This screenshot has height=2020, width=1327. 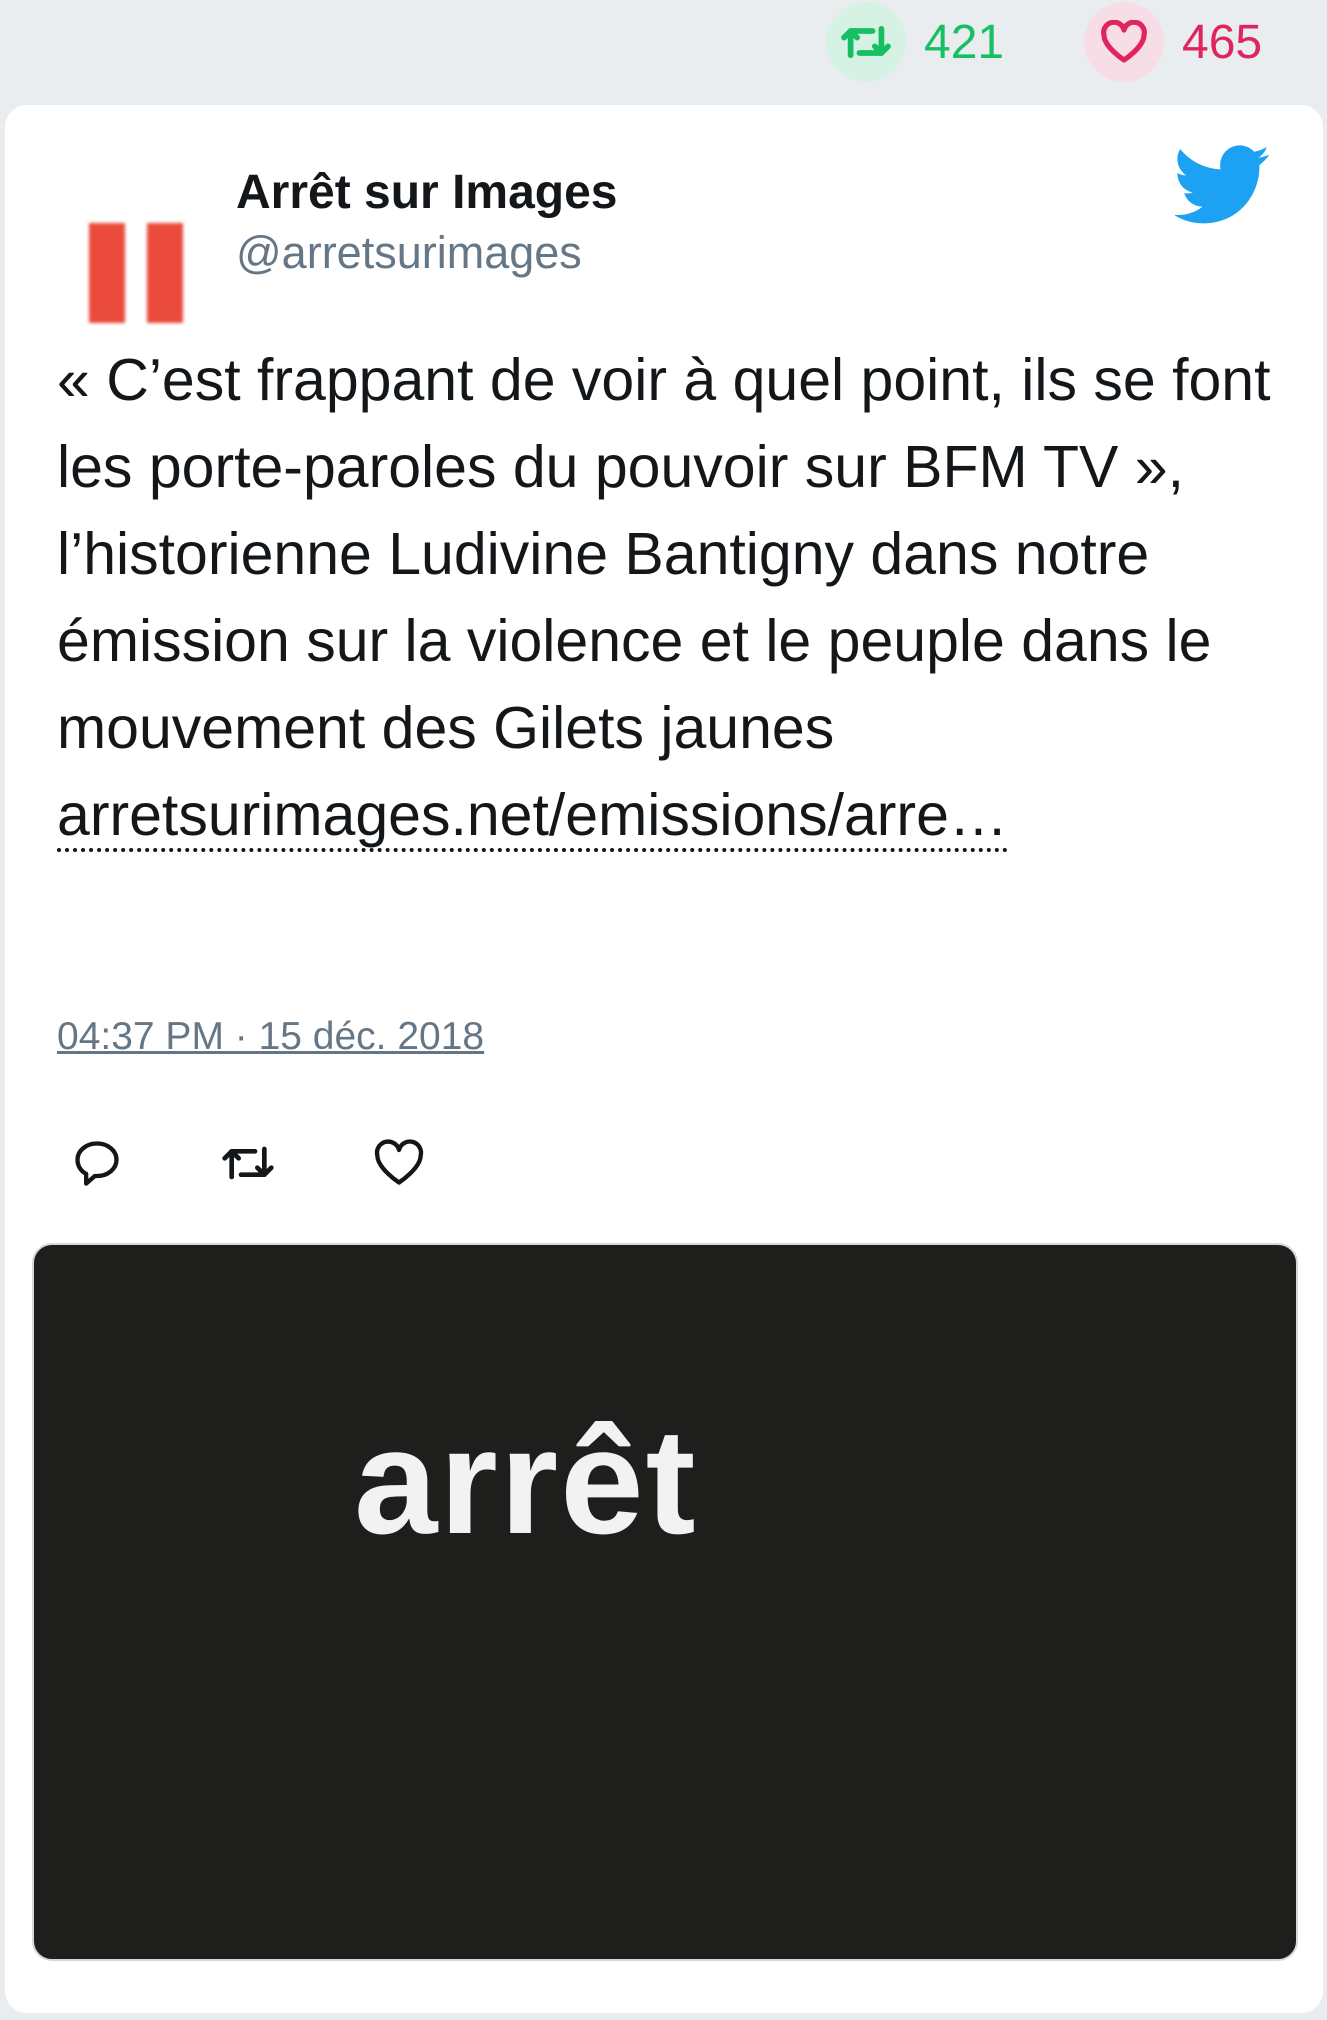 I want to click on tweet-actions, so click(x=248, y=1163).